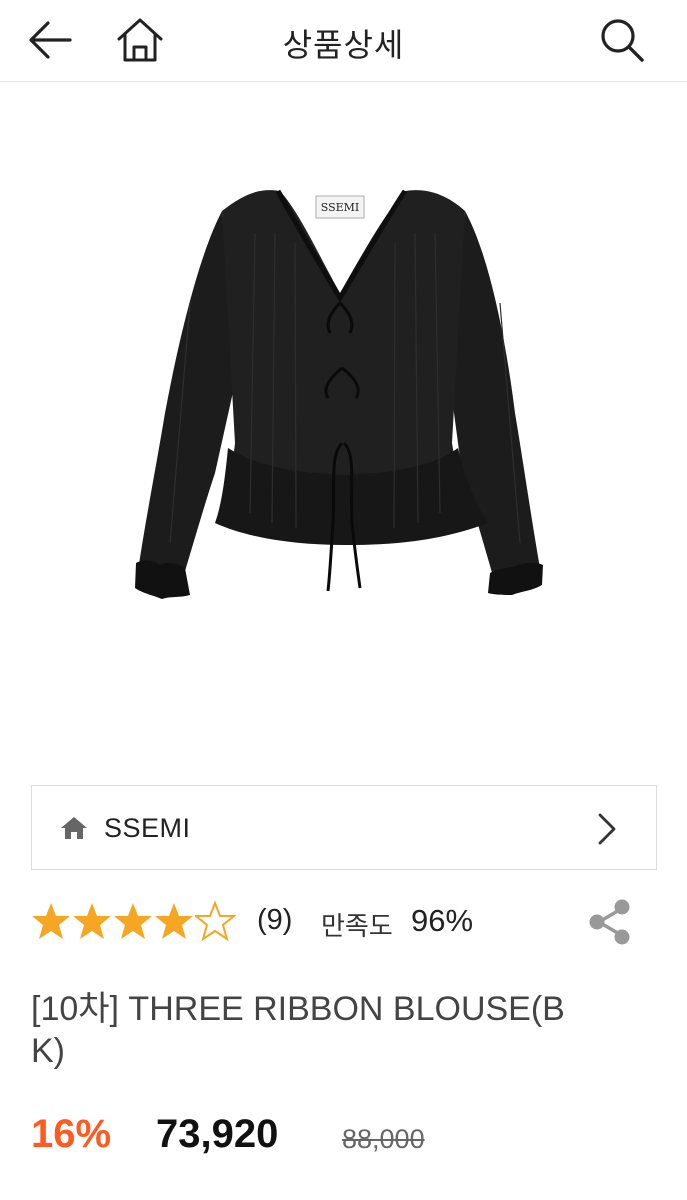  What do you see at coordinates (344, 827) in the screenshot?
I see `brand-shop-link: SSEMI` at bounding box center [344, 827].